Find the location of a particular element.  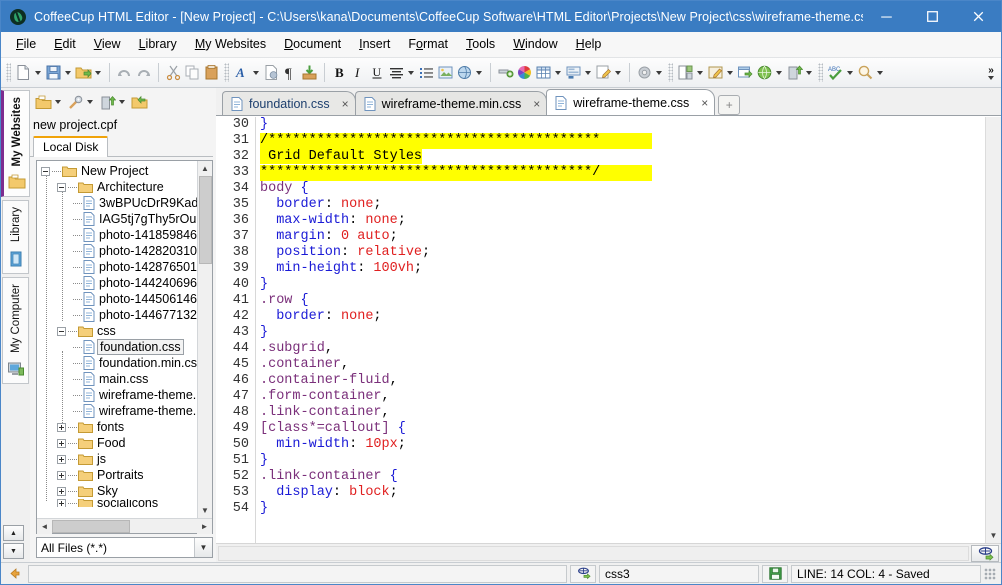

toolbar-overflow-button: » is located at coordinates (991, 73).